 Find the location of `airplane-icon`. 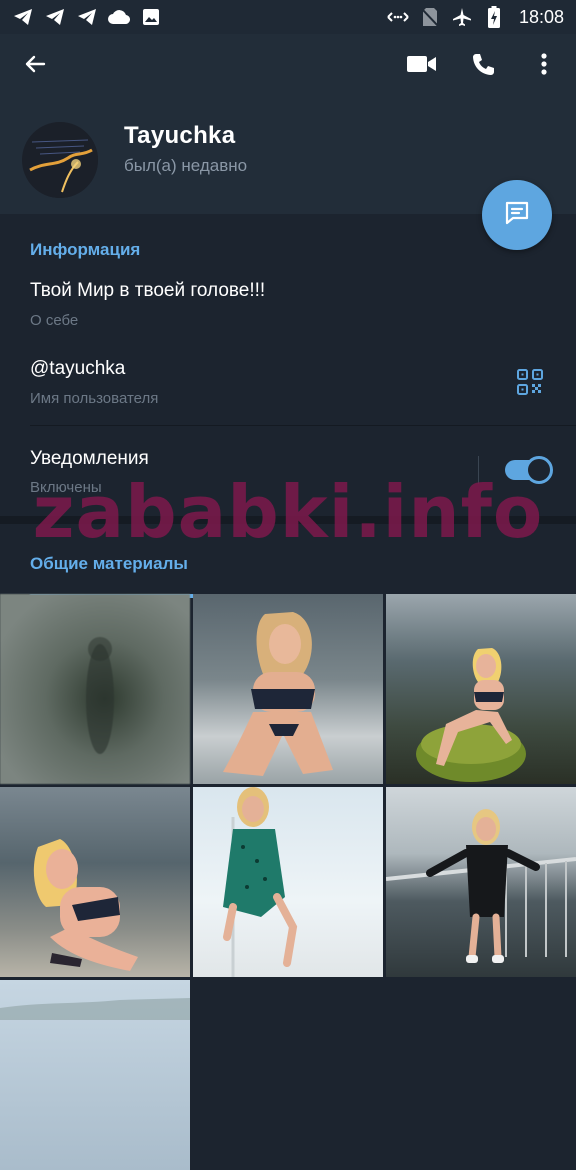

airplane-icon is located at coordinates (462, 17).